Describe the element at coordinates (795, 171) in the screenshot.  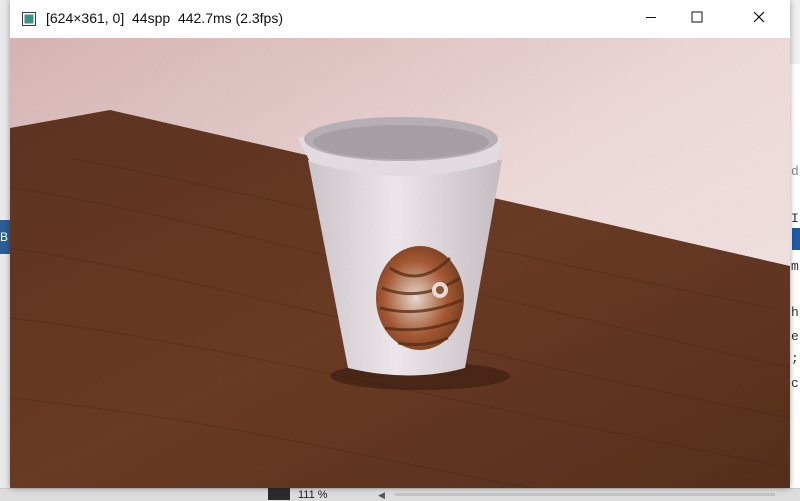
I see `background-text-char: d` at that location.